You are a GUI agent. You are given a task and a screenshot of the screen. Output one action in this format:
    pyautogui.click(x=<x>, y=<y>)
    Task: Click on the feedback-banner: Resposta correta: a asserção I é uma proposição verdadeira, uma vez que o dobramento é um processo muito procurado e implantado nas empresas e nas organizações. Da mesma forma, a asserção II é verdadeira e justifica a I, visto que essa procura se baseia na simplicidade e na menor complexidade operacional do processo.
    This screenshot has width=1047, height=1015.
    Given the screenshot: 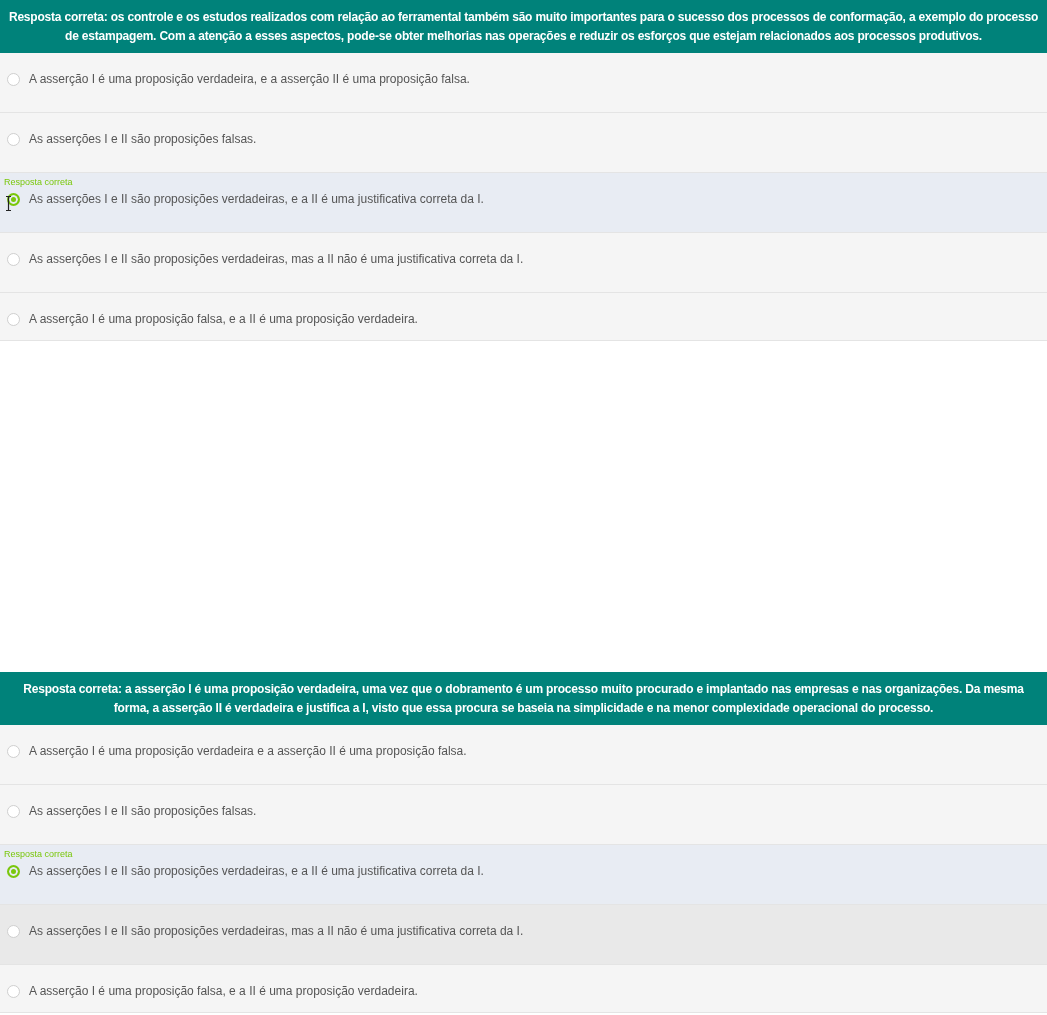 What is the action you would take?
    pyautogui.click(x=523, y=698)
    